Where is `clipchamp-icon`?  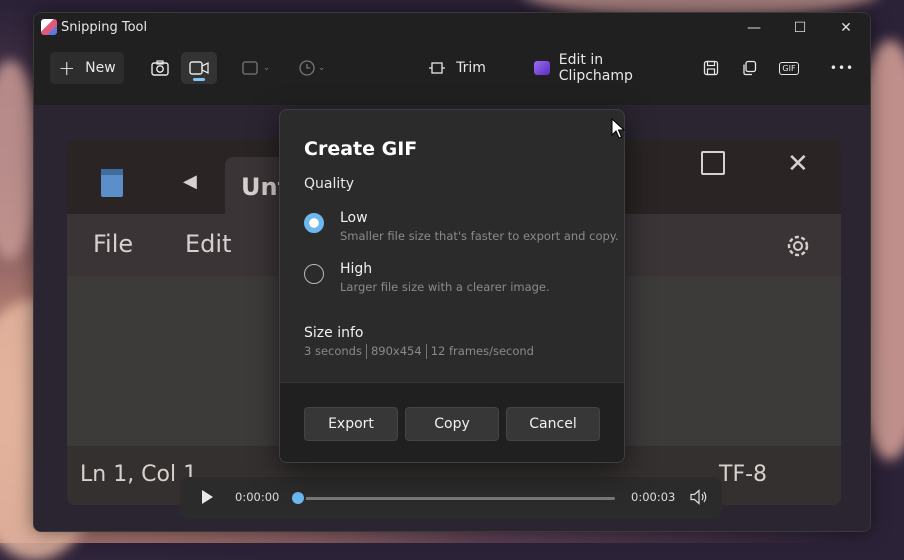
clipchamp-icon is located at coordinates (542, 68).